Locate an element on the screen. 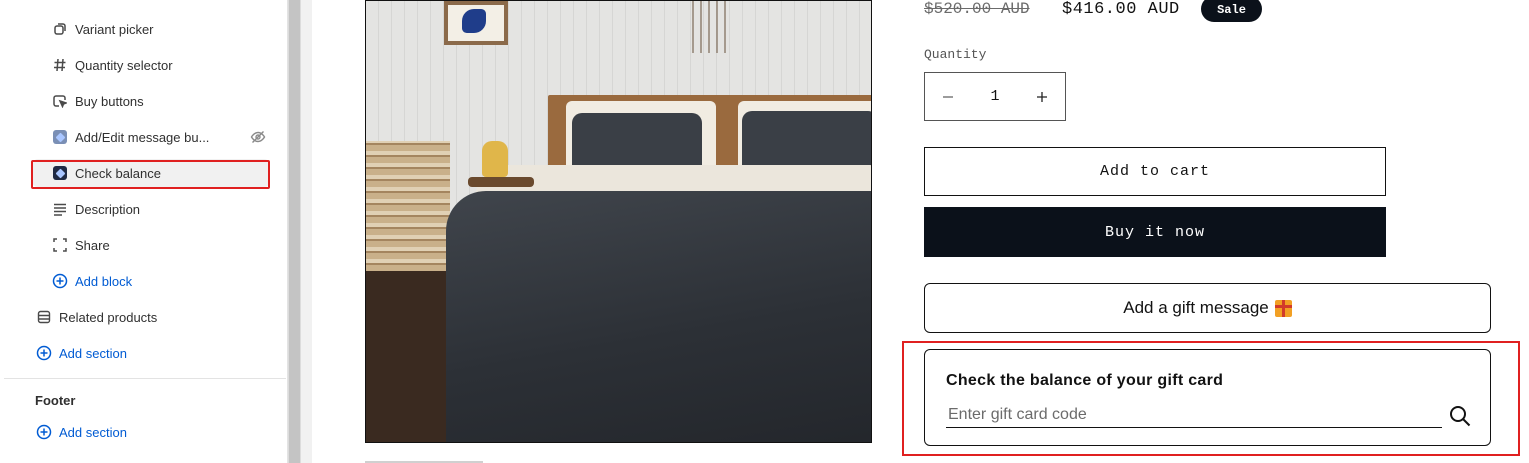  sidebar-divider is located at coordinates (145, 378).